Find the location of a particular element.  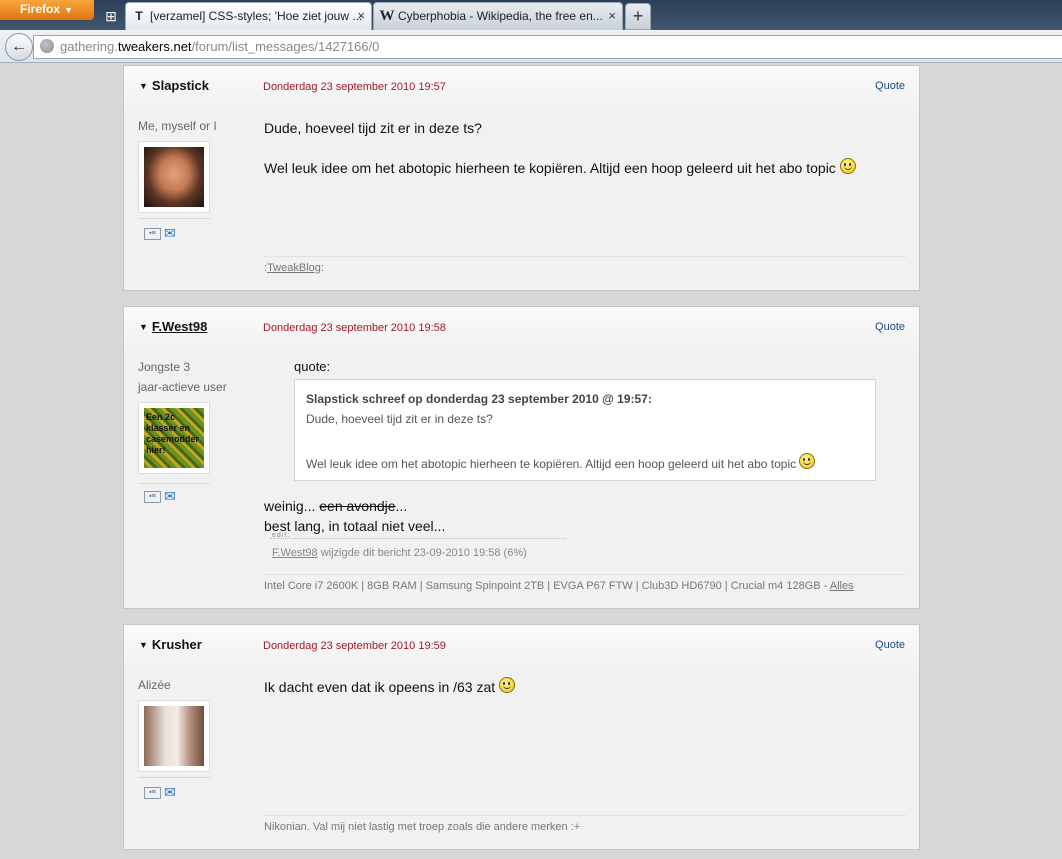

firefox-menu-button: Firefox ▼ is located at coordinates (47, 10).